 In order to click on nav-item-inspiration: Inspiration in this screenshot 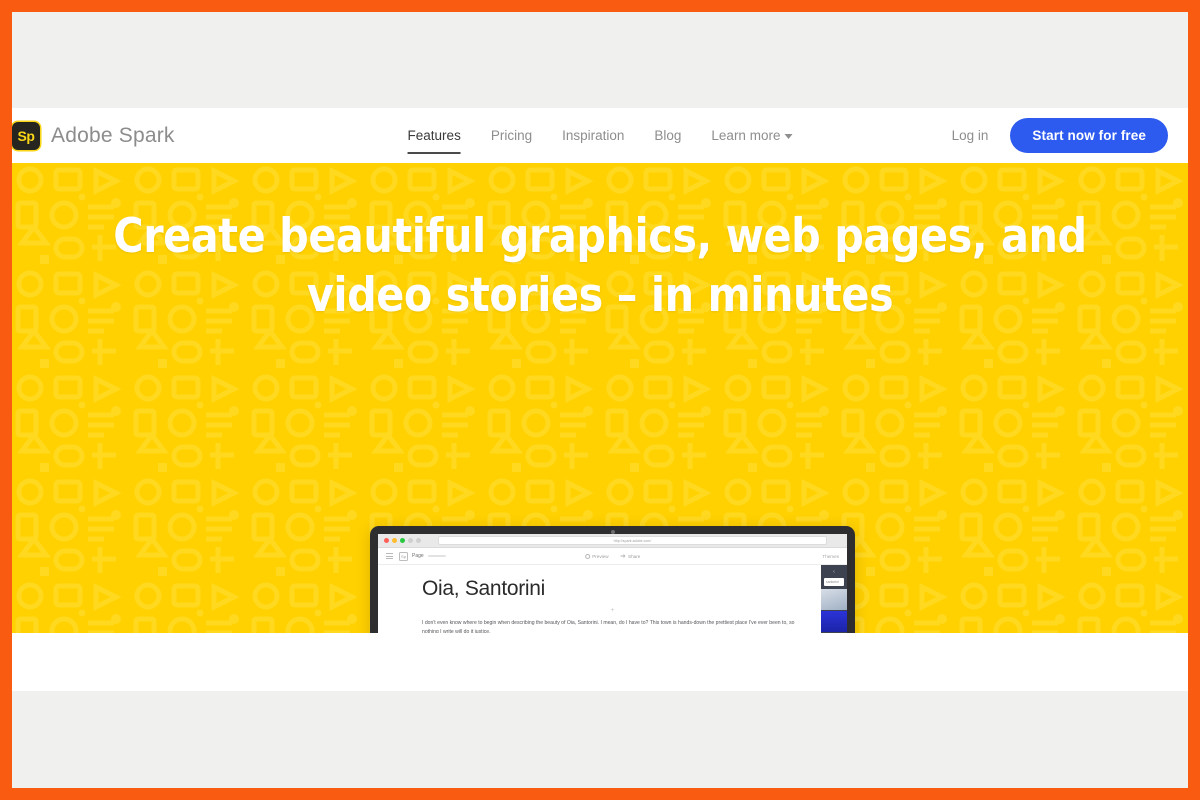, I will do `click(593, 135)`.